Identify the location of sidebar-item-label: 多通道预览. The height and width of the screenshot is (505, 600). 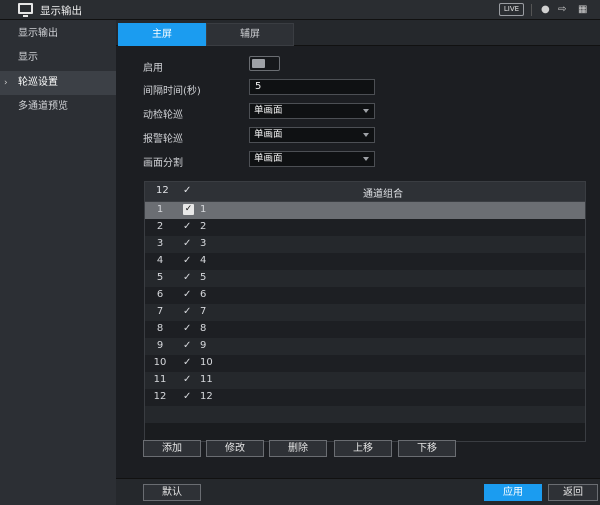
(43, 106).